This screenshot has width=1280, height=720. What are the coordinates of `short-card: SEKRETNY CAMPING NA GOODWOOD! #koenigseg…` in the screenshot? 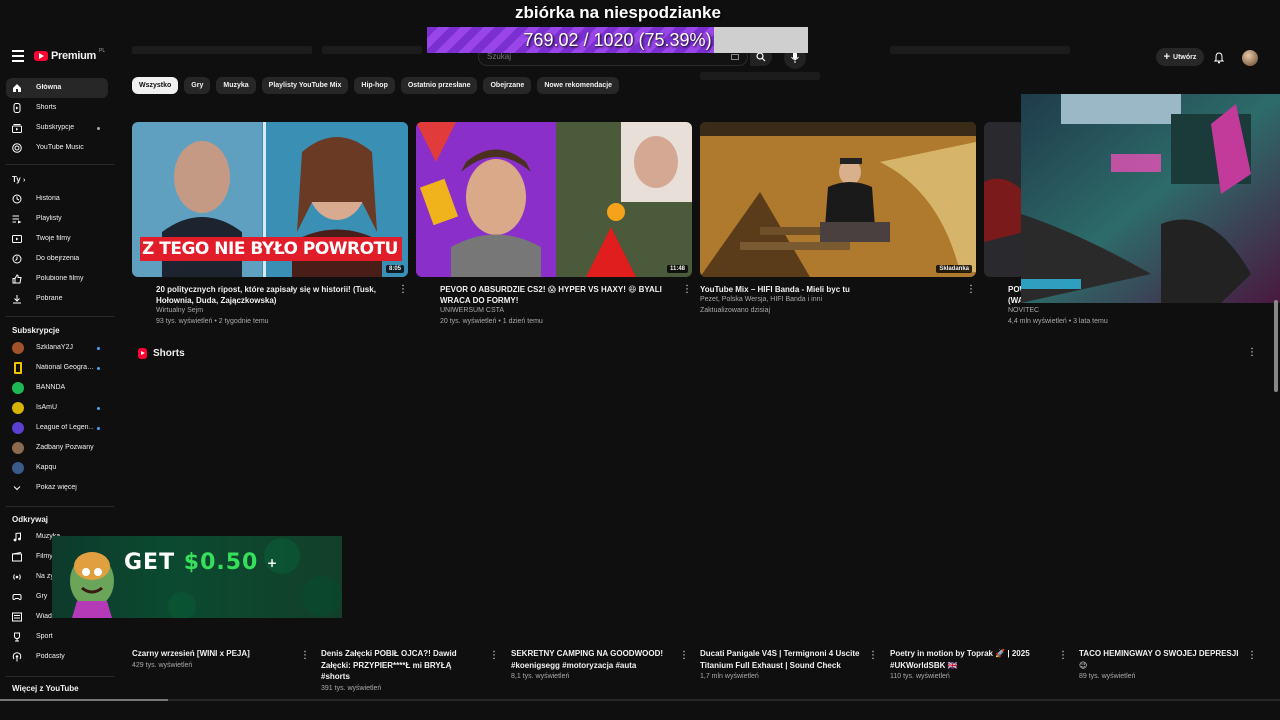 It's located at (600, 664).